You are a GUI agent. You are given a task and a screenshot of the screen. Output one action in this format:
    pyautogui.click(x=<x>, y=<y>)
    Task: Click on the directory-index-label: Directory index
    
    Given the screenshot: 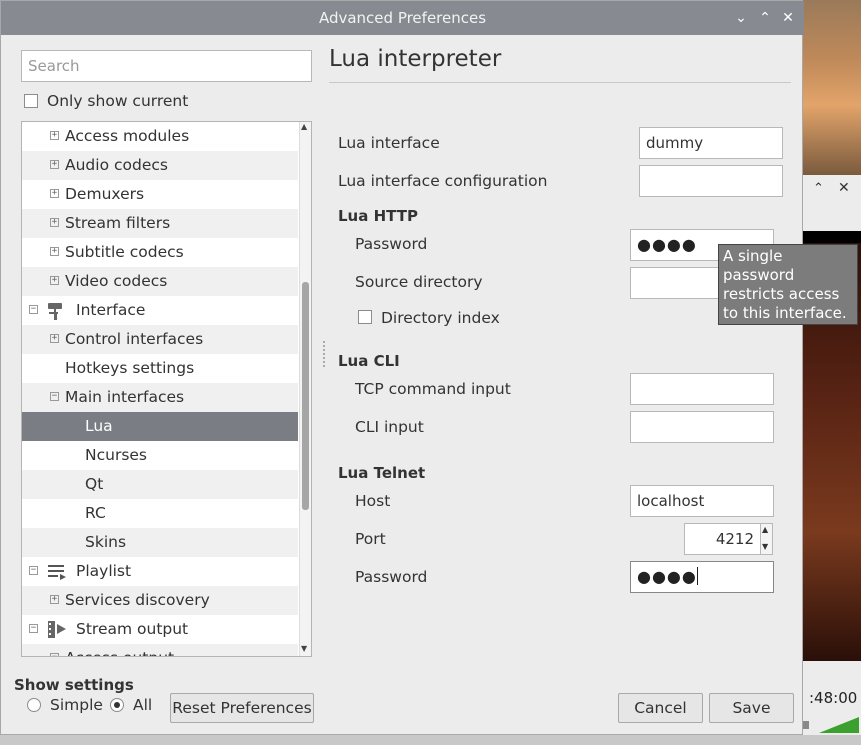 What is the action you would take?
    pyautogui.click(x=440, y=318)
    